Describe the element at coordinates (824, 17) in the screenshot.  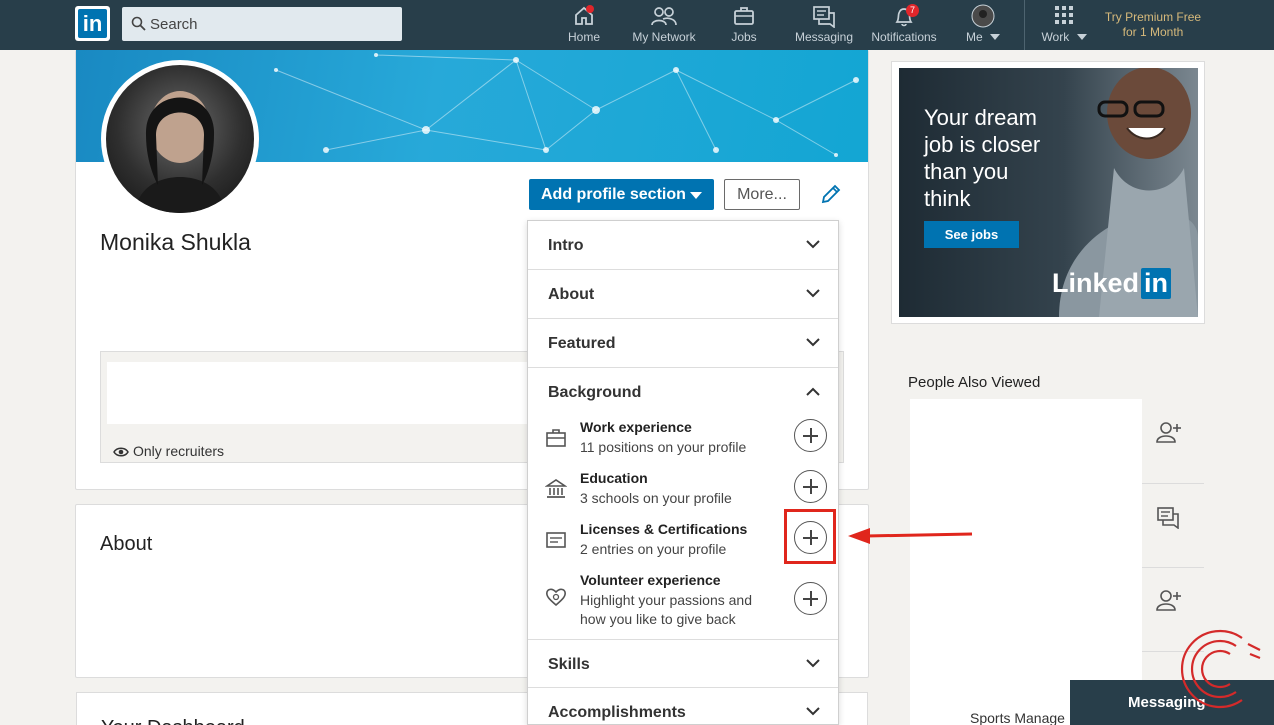
I see `messaging-icon` at that location.